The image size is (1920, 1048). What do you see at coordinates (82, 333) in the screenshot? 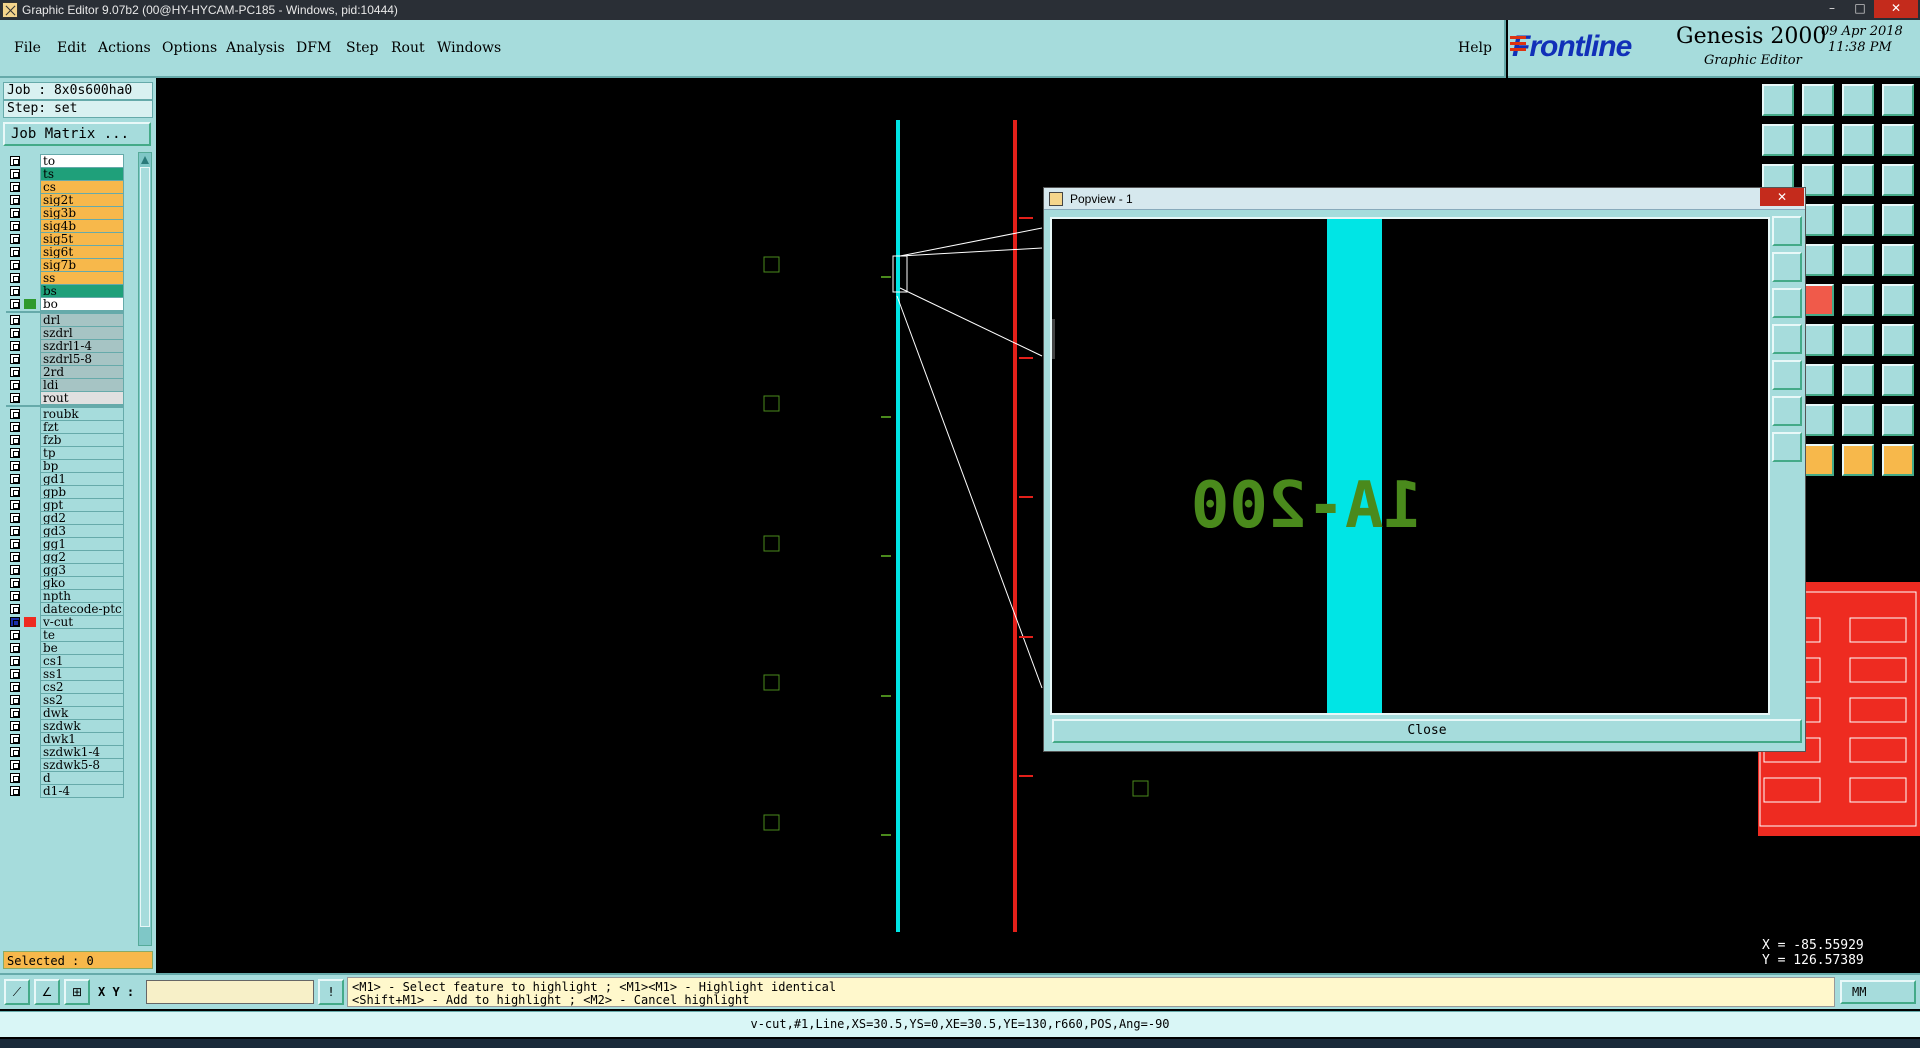
I see `layer-name: szdrl` at bounding box center [82, 333].